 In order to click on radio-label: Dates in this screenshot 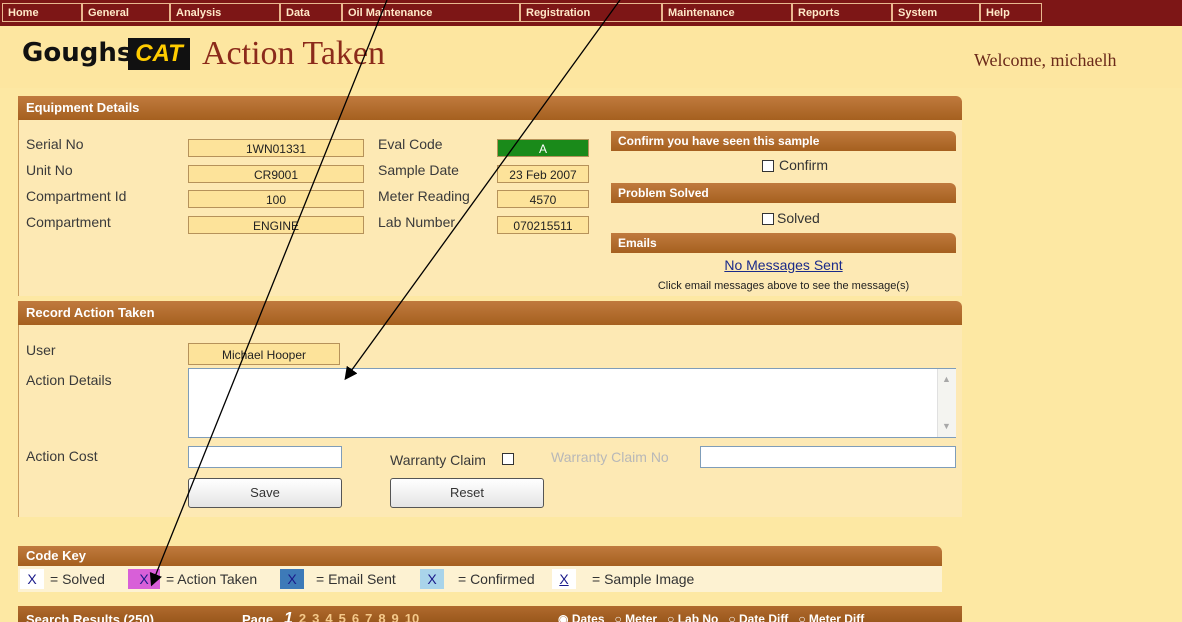, I will do `click(588, 617)`.